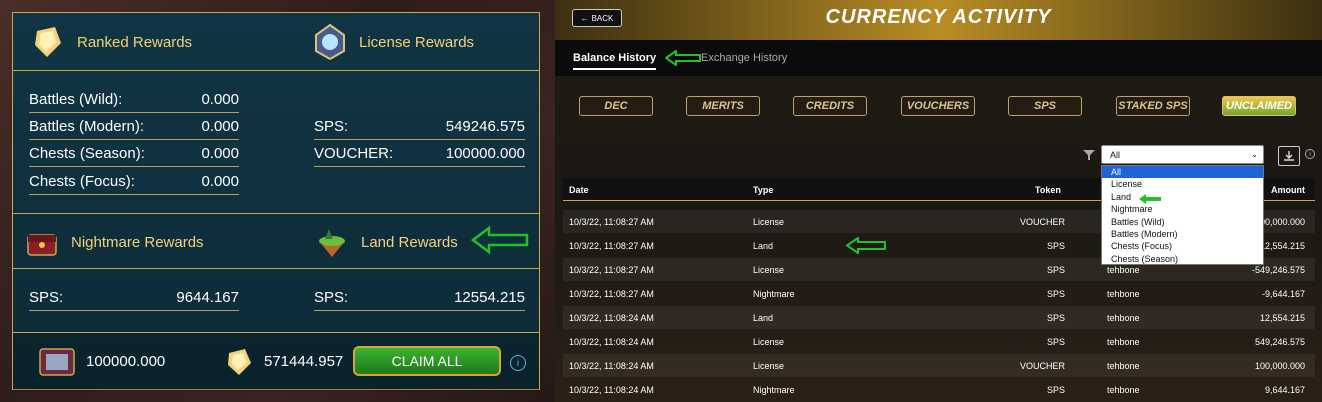 This screenshot has width=1322, height=402. Describe the element at coordinates (1048, 190) in the screenshot. I see `column-token: Token` at that location.